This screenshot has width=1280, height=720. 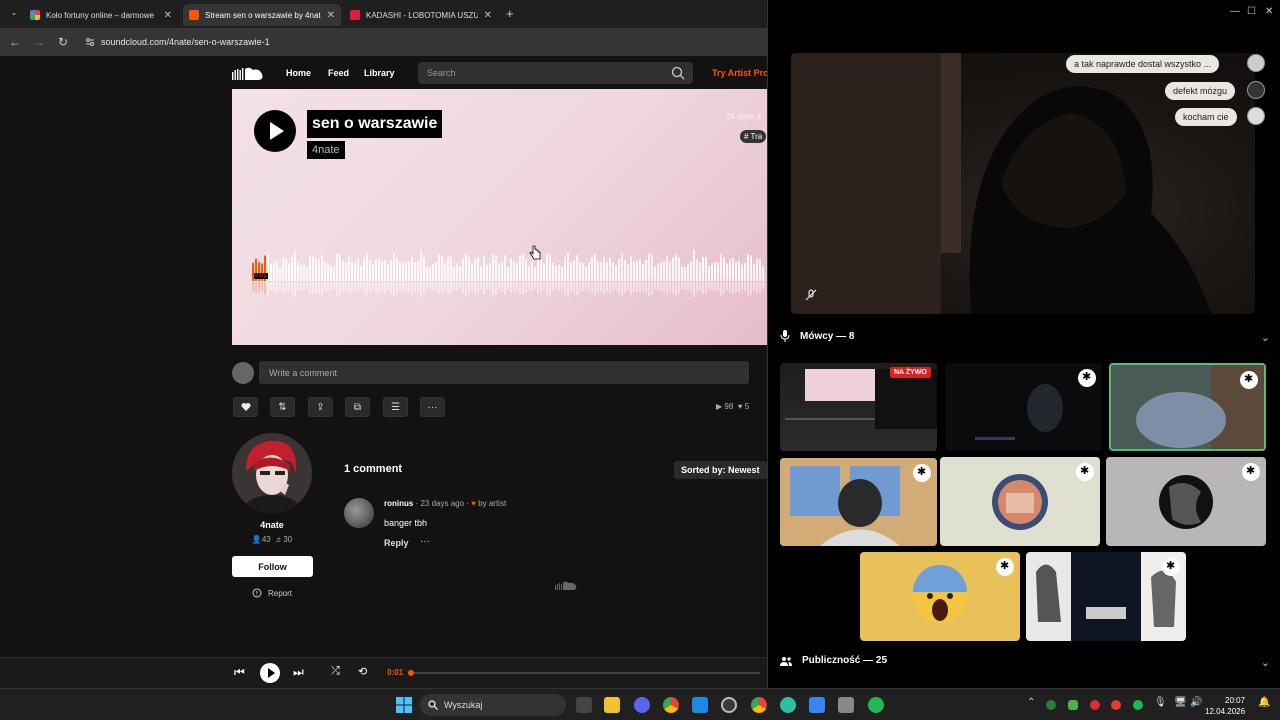 What do you see at coordinates (404, 705) in the screenshot?
I see `windows-start-icon` at bounding box center [404, 705].